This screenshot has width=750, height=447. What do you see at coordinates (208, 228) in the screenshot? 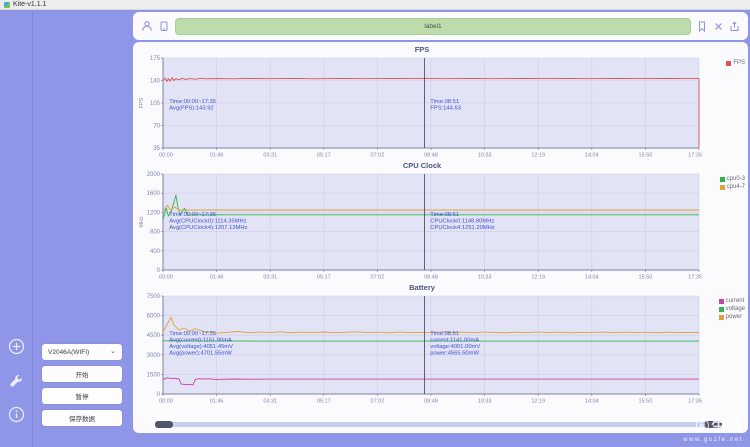
I see `annotation-text: Avg(CPUClock4):1207.13MHz` at bounding box center [208, 228].